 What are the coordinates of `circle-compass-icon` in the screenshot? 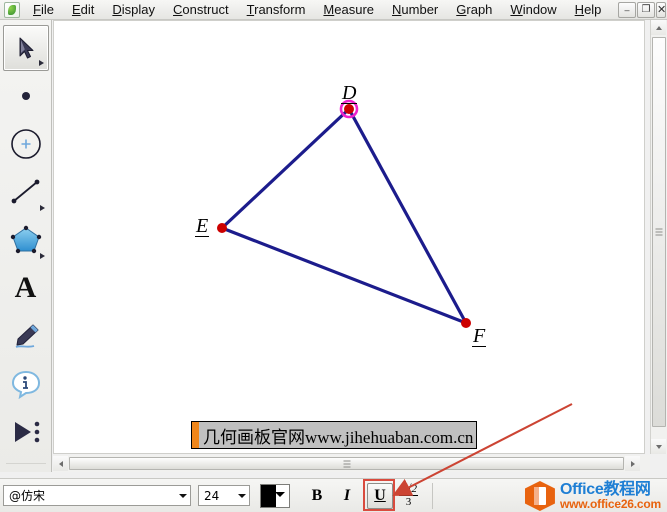 It's located at (25, 144).